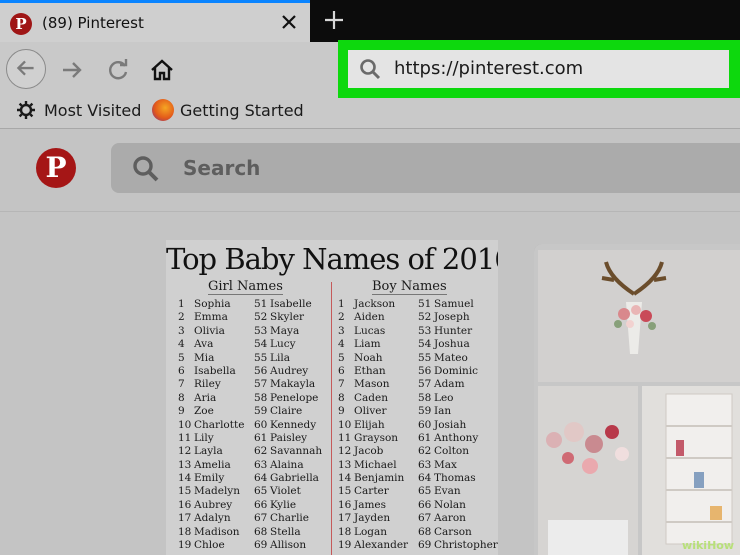 The image size is (740, 555). What do you see at coordinates (211, 491) in the screenshot?
I see `name-entry: 15 Madelyn` at bounding box center [211, 491].